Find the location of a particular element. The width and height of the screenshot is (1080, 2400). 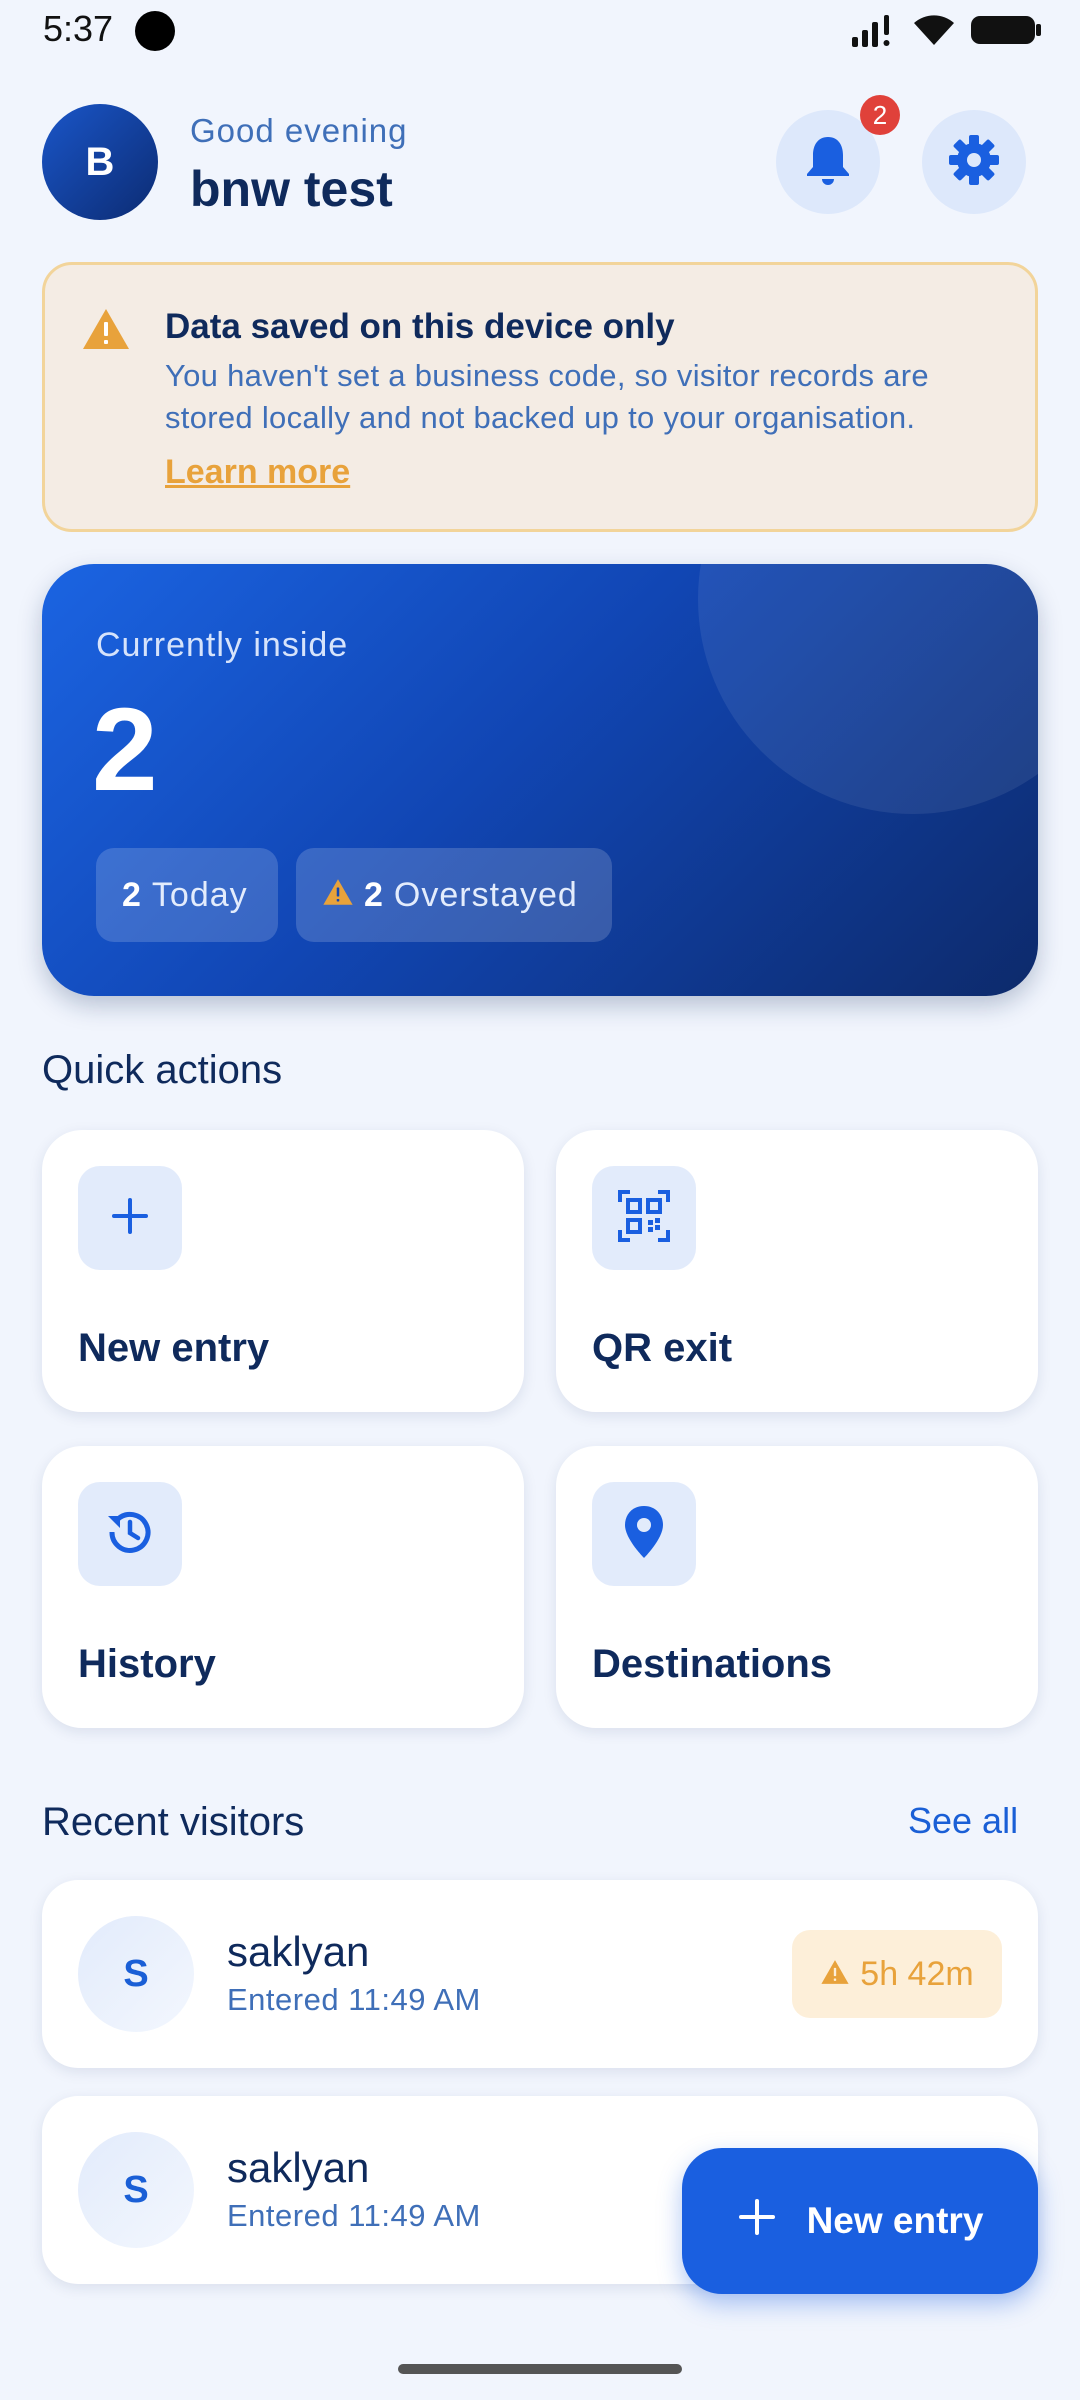

overstayed-pill: 2 Overstayed is located at coordinates (454, 895).